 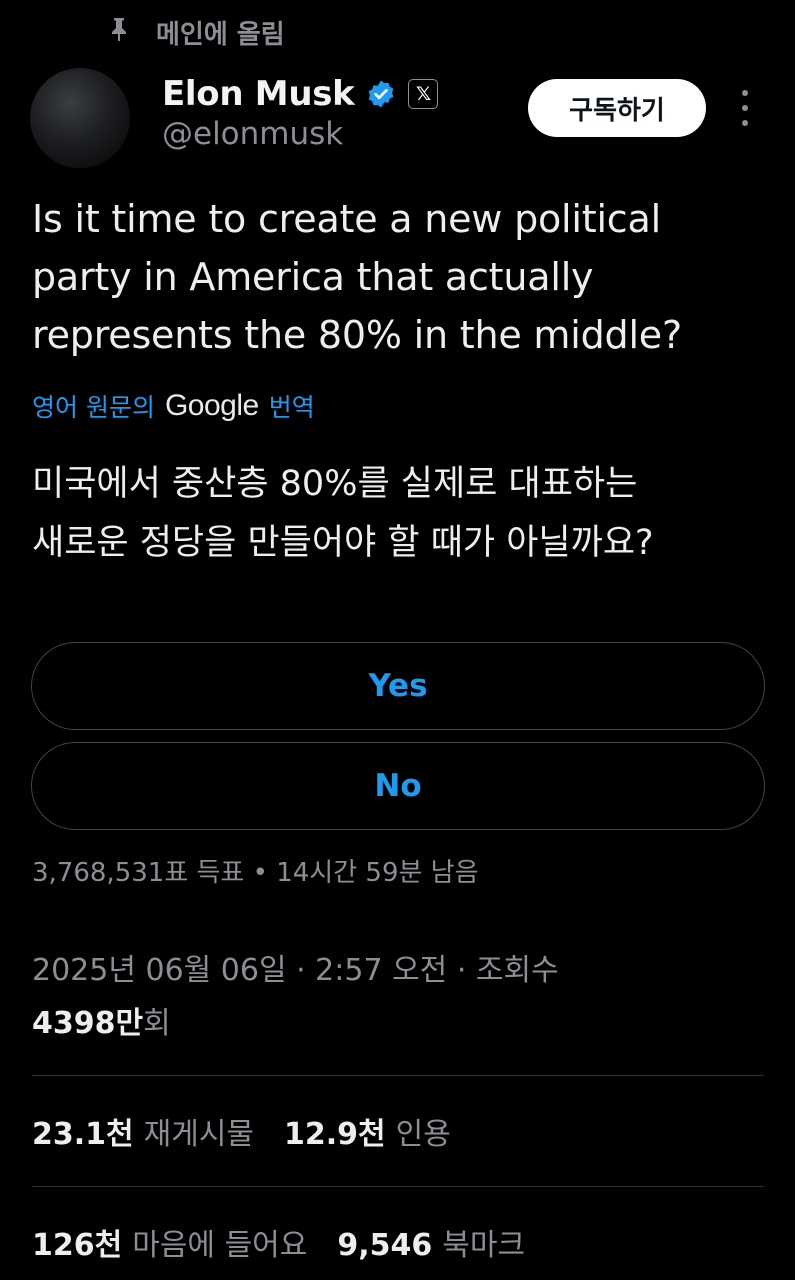 What do you see at coordinates (398, 686) in the screenshot?
I see `poll-option-yes: Yes` at bounding box center [398, 686].